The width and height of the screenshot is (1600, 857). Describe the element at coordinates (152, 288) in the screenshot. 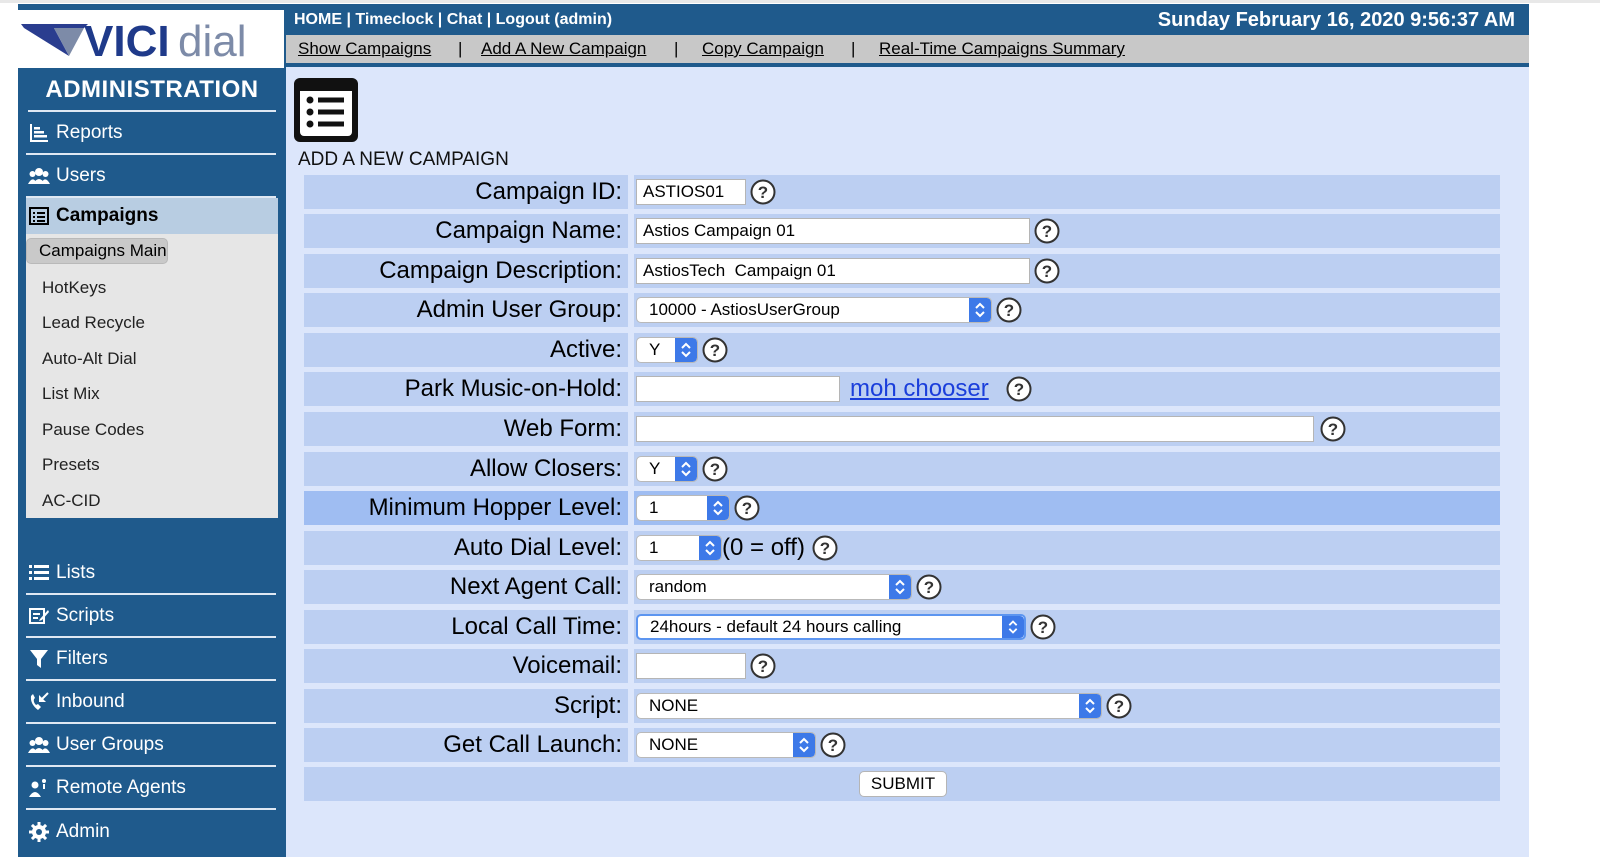

I see `submenu-item-hotkeys: HotKeys` at that location.